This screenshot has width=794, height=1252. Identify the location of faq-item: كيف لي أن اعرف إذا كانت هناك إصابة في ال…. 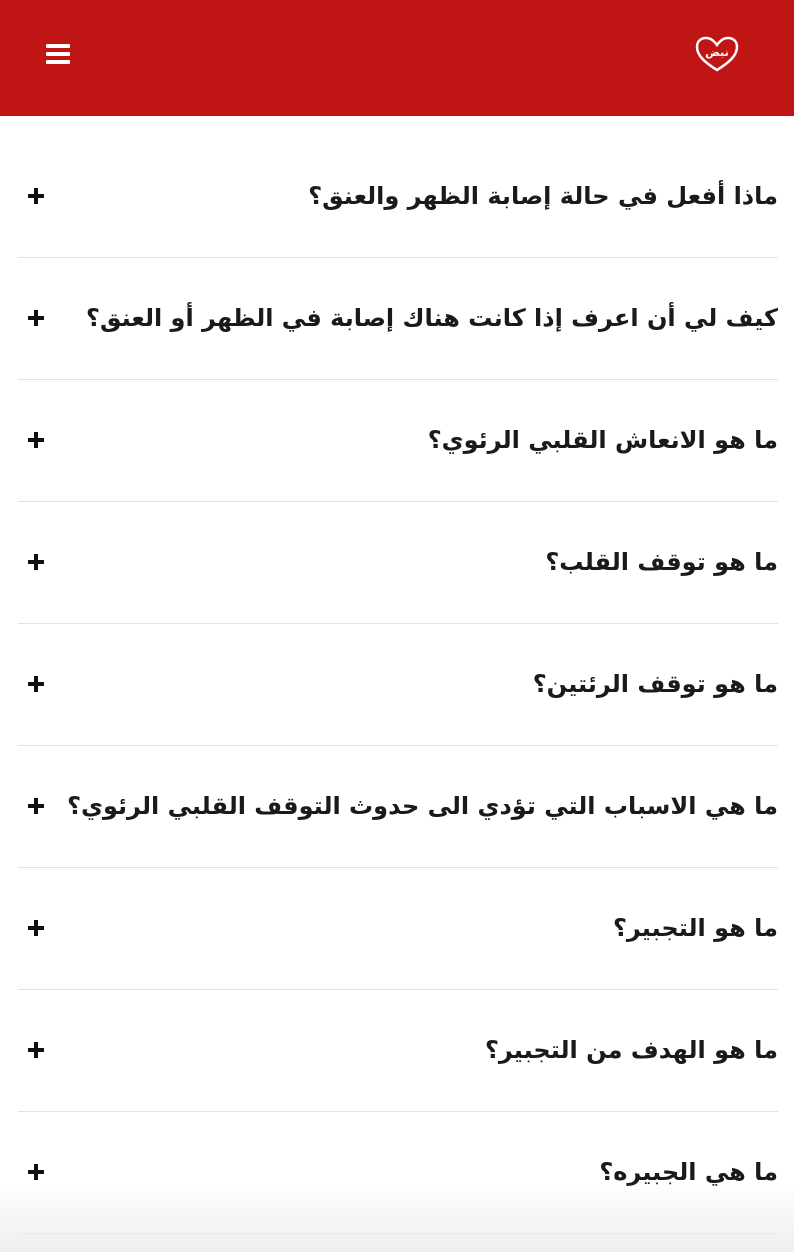
(398, 319).